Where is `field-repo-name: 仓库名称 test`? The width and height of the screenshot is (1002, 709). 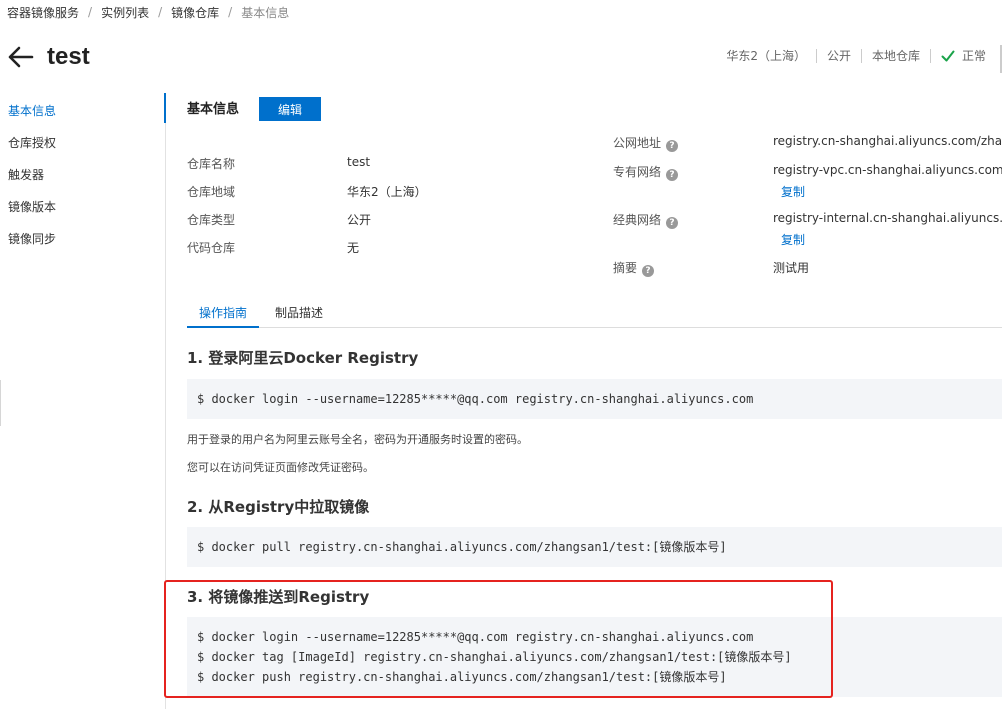
field-repo-name: 仓库名称 test is located at coordinates (278, 163).